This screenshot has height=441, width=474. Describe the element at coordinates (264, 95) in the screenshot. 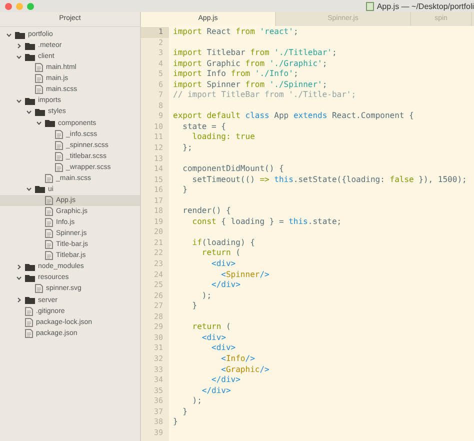

I see `code-line: // import TitleBar from './Title-bar';` at that location.